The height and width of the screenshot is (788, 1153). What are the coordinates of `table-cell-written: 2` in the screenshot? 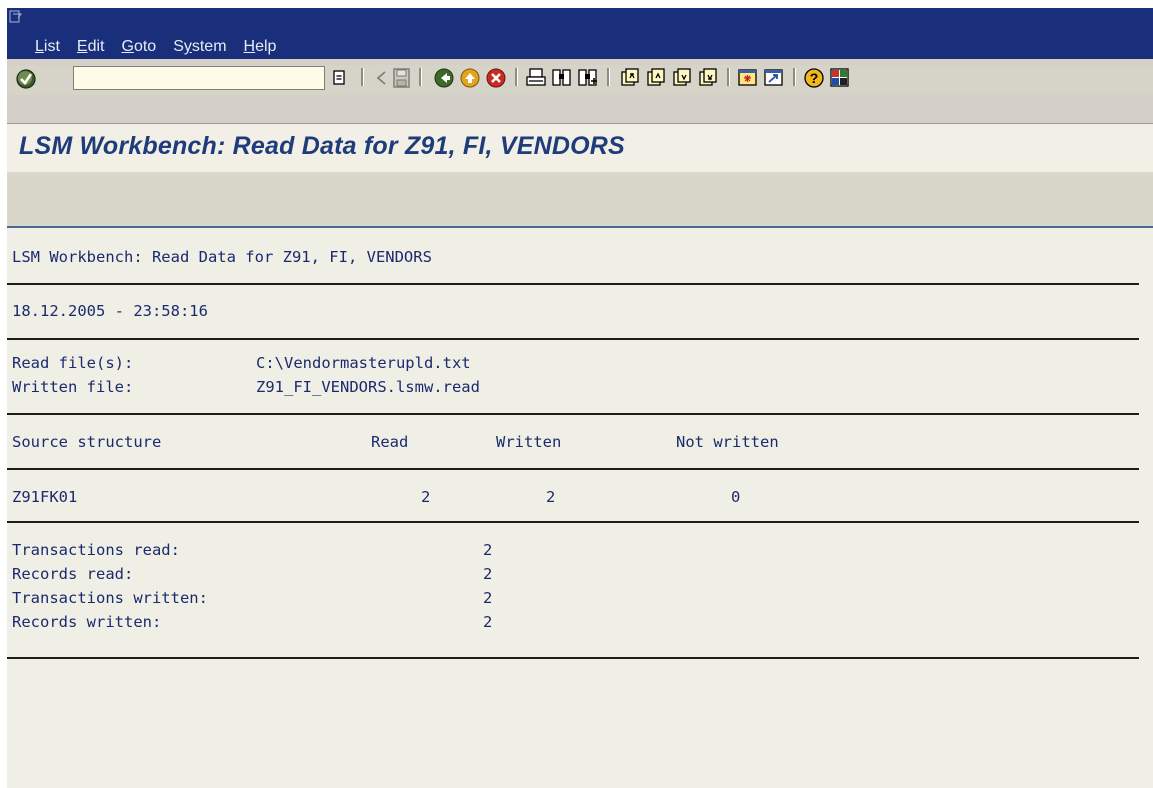 It's located at (551, 497).